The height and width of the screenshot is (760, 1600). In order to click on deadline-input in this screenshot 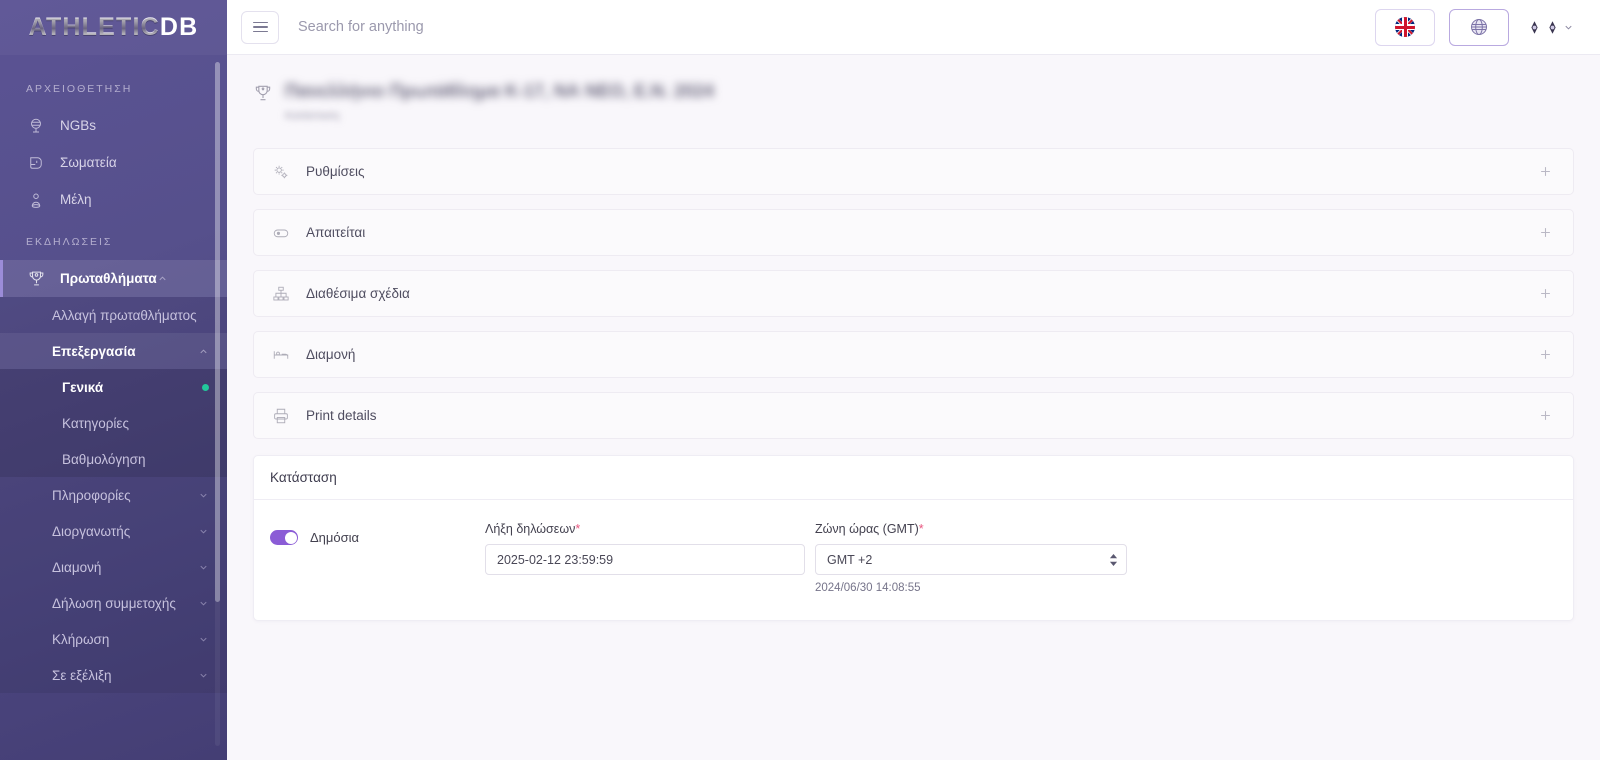, I will do `click(645, 559)`.